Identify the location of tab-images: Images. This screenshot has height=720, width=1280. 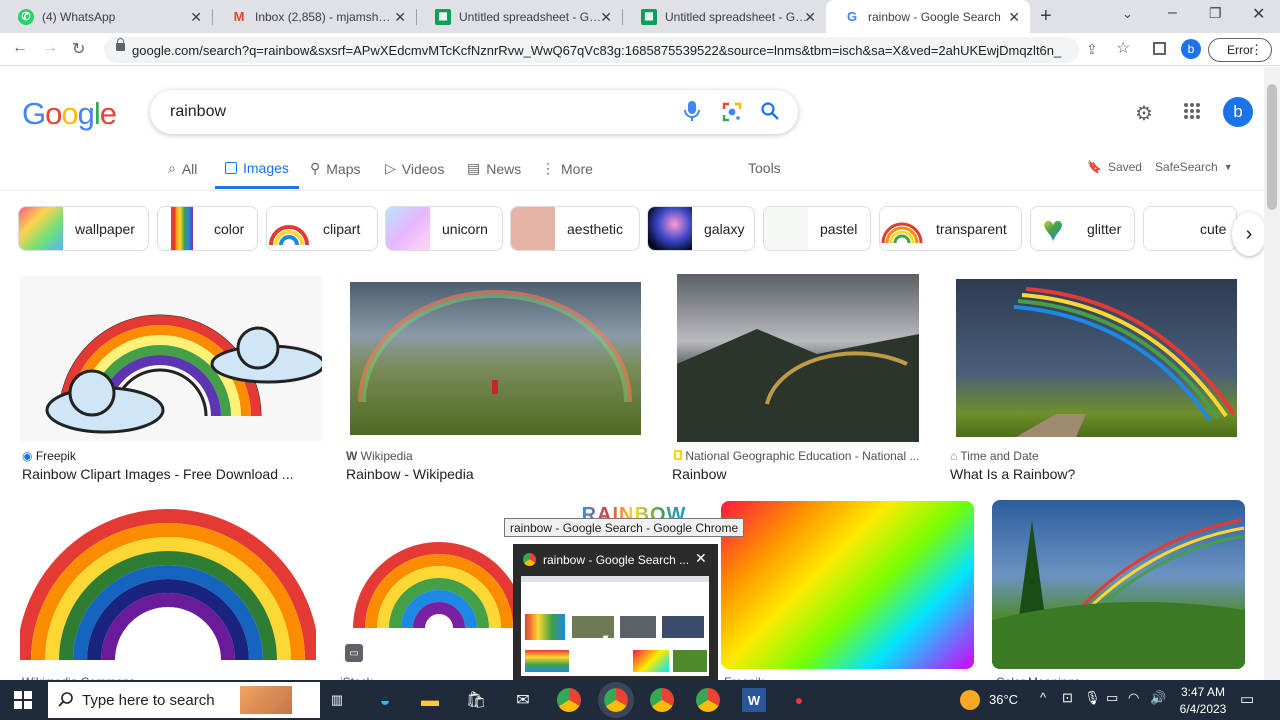
(257, 168).